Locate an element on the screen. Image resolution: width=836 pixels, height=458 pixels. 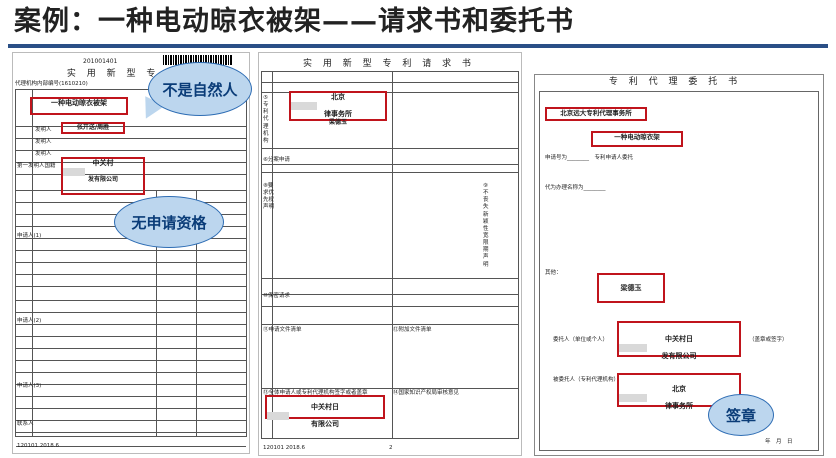
client-highlight: 中关村日 发有限公司 is located at coordinates (679, 340).